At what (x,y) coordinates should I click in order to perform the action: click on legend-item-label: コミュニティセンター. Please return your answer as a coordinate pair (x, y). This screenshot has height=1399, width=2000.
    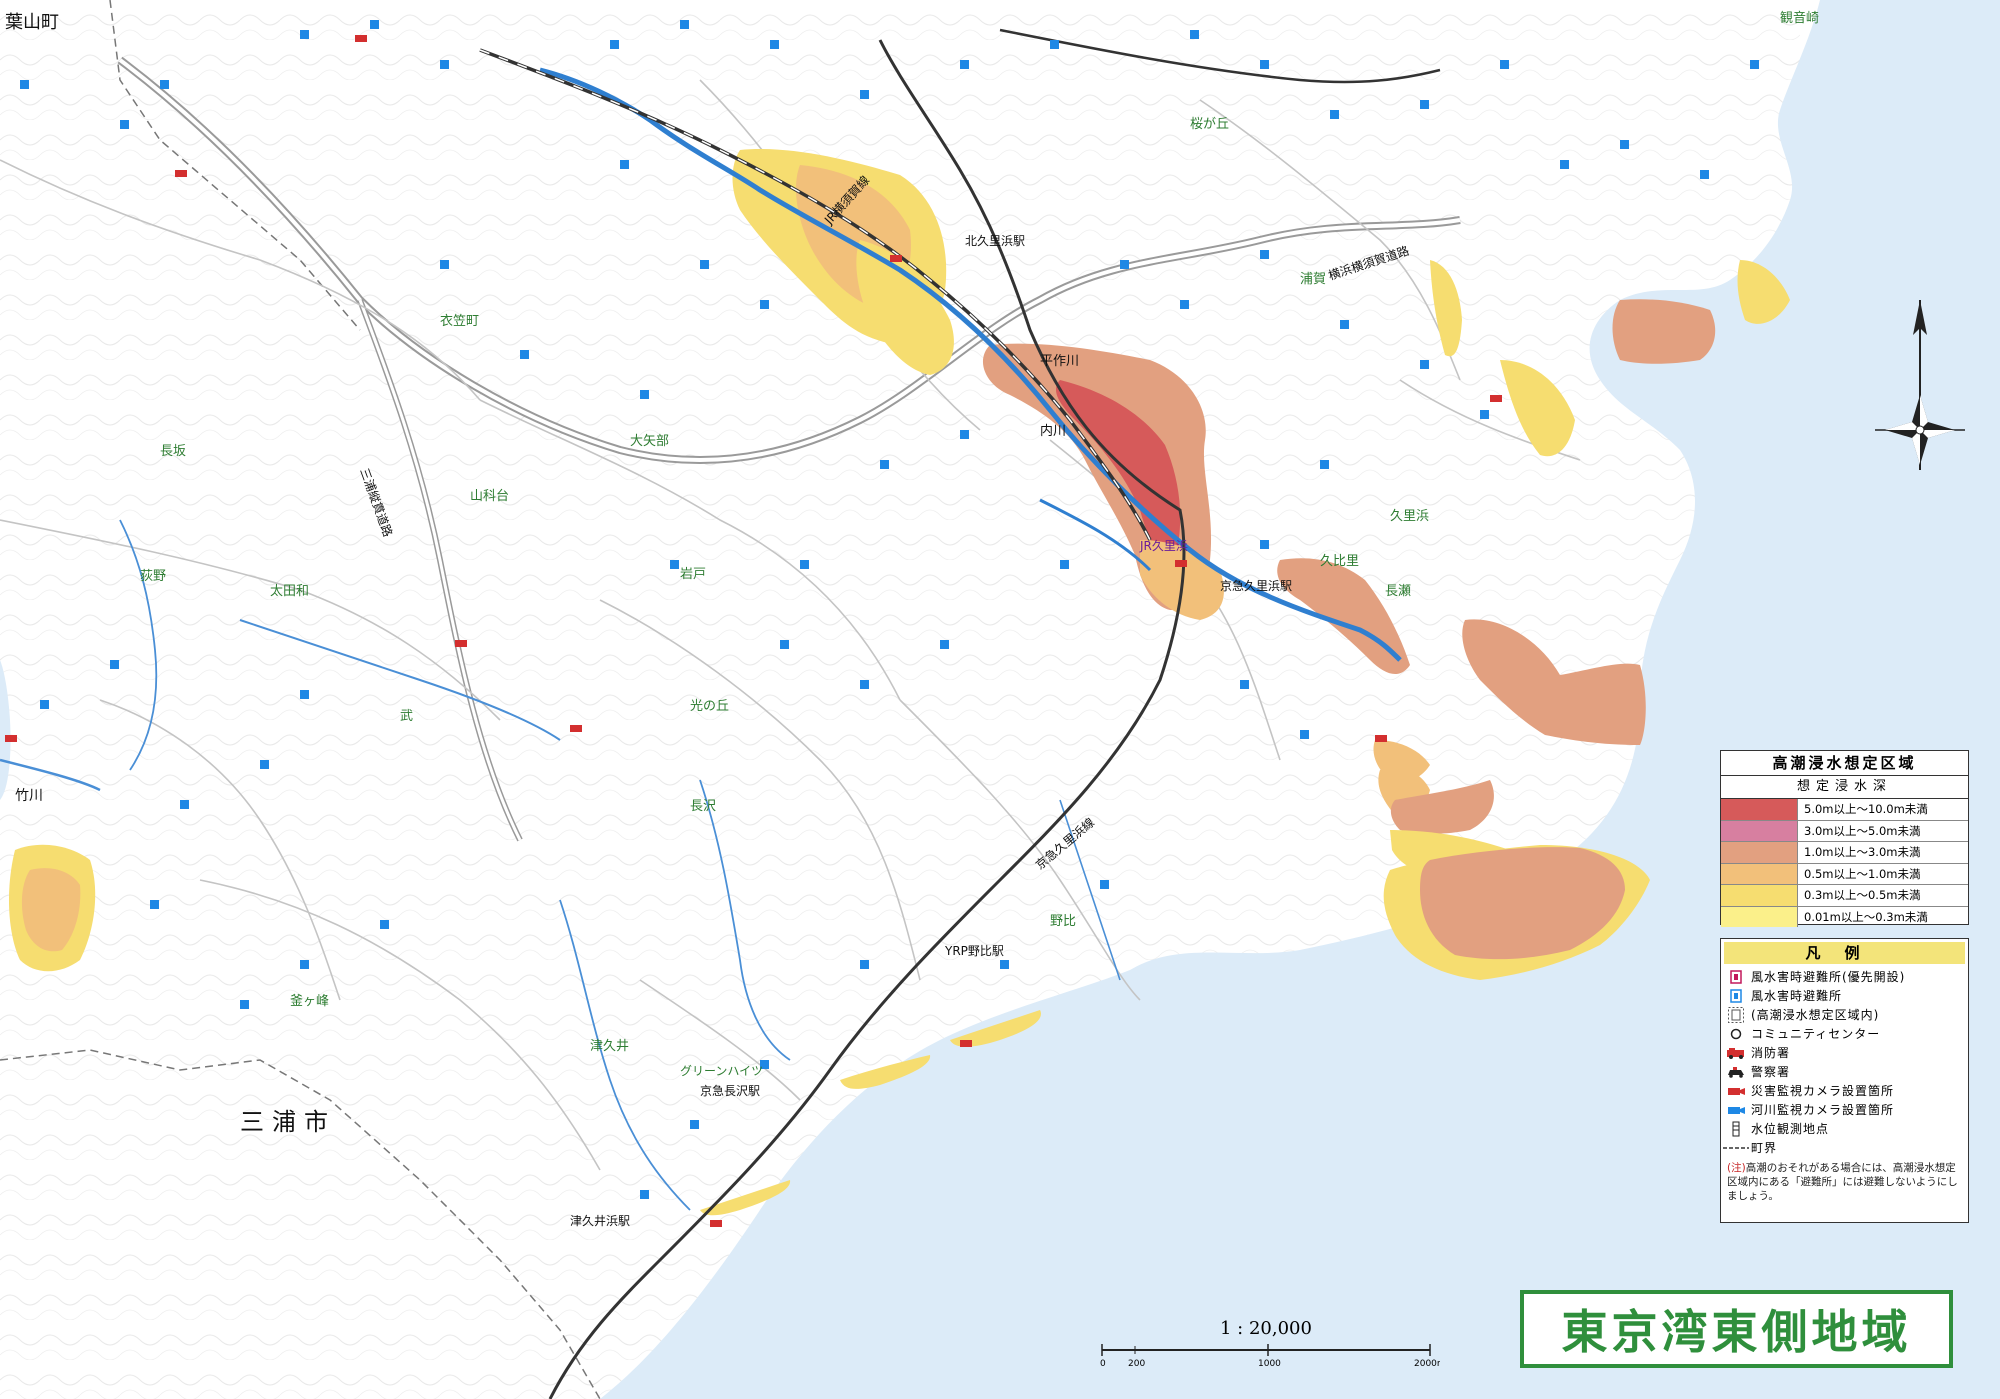
    Looking at the image, I should click on (1816, 1034).